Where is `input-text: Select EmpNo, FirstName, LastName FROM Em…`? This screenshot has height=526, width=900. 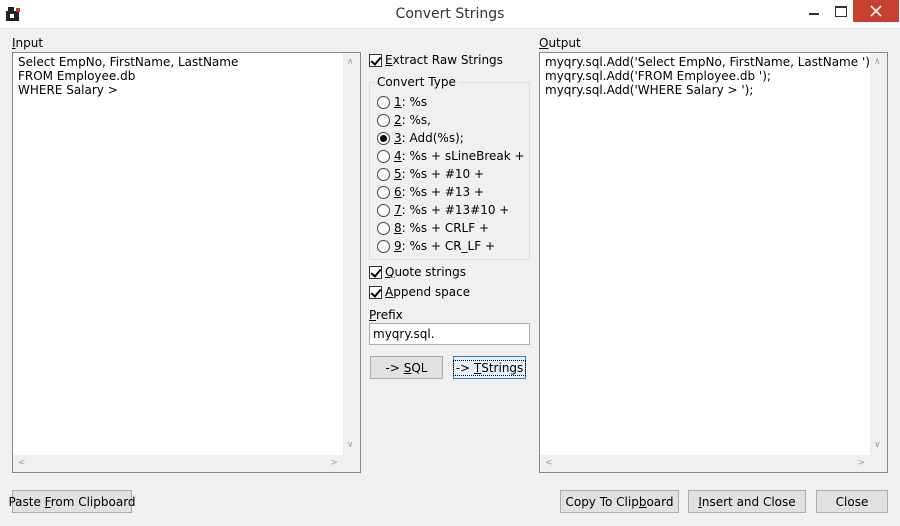
input-text: Select EmpNo, FirstName, LastName FROM Em… is located at coordinates (179, 76).